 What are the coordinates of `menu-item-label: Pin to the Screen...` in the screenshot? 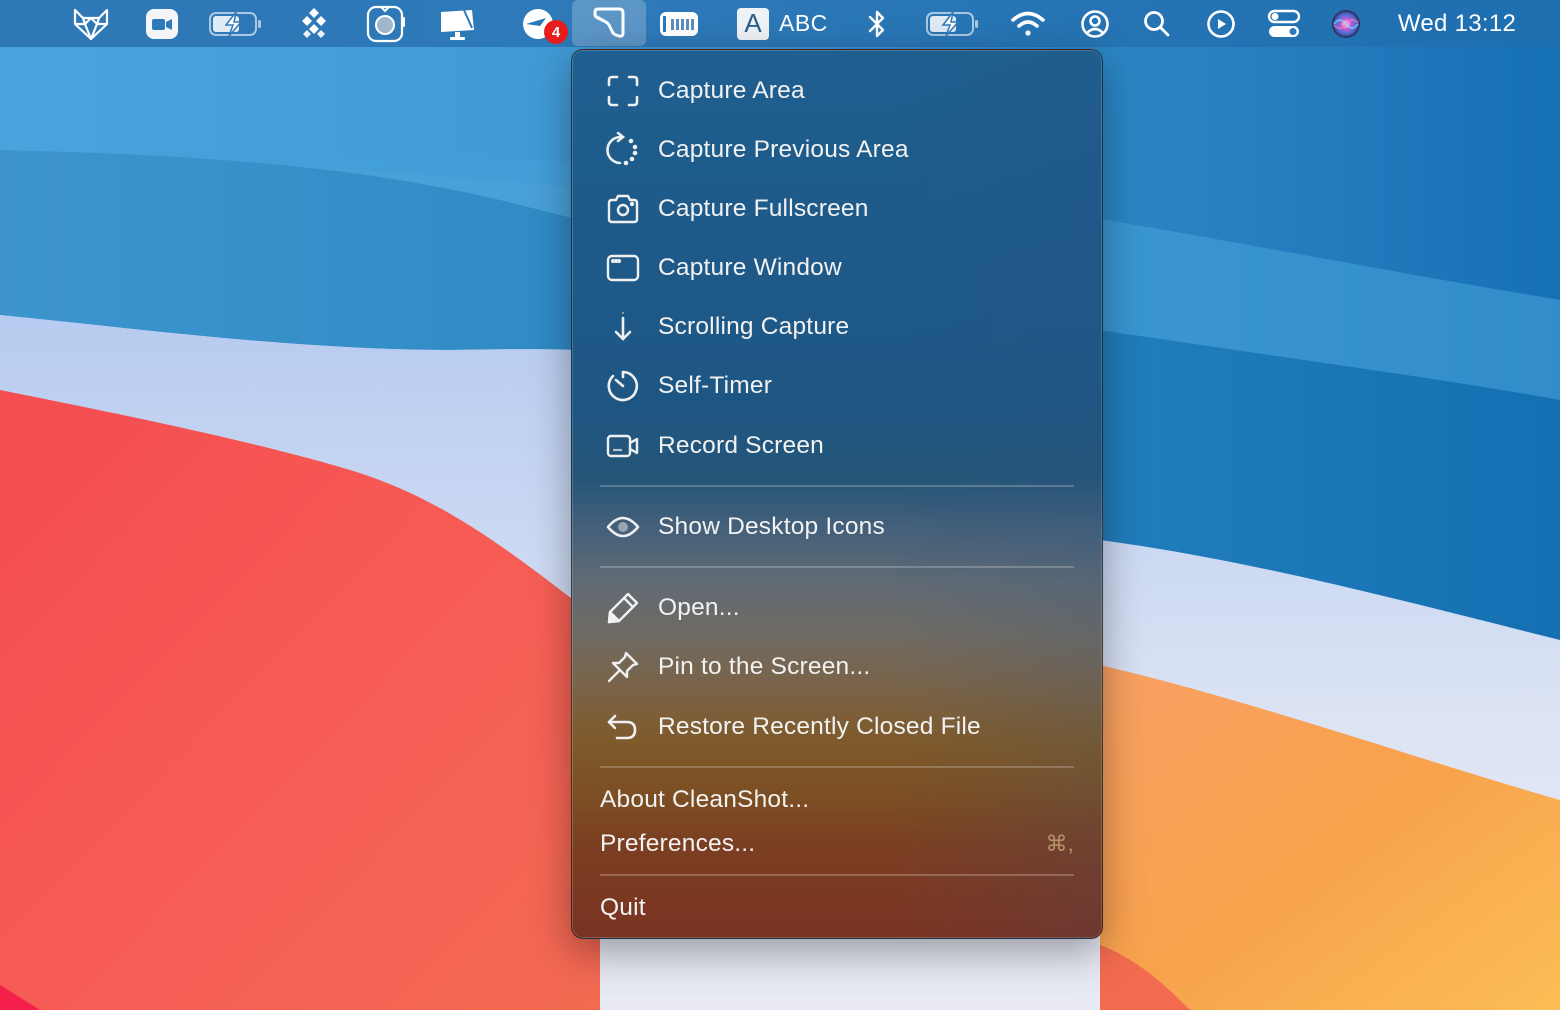 It's located at (764, 666).